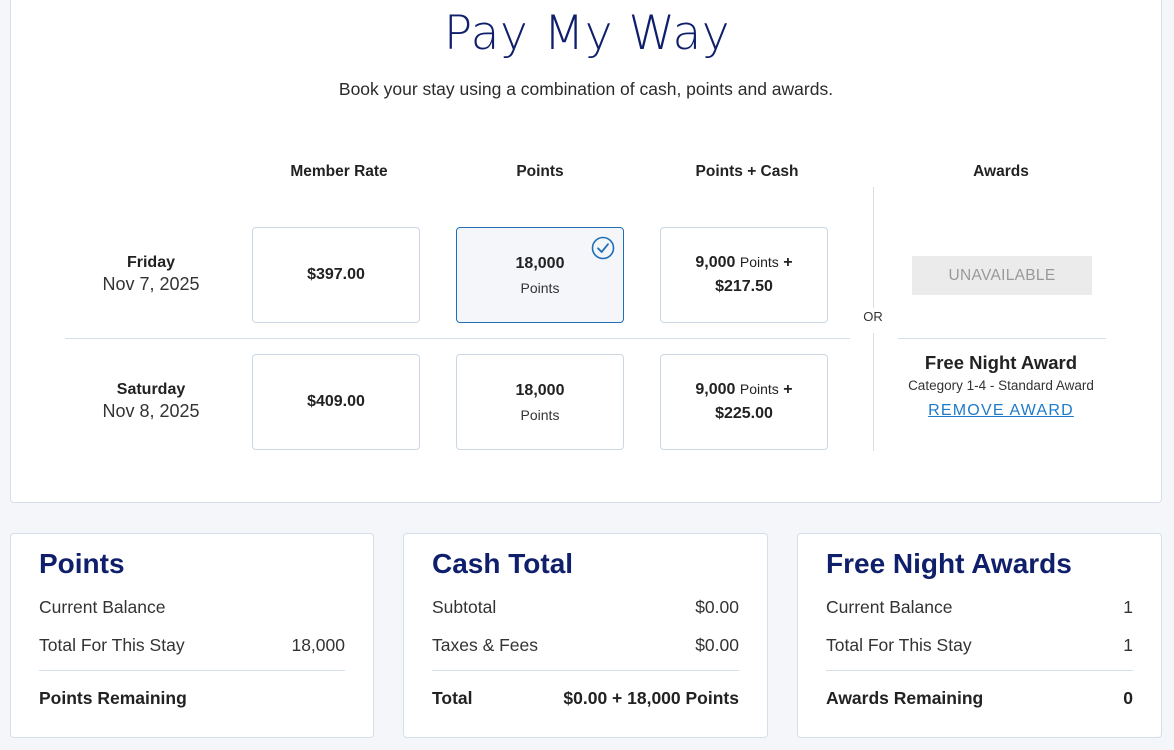 The height and width of the screenshot is (750, 1174). Describe the element at coordinates (192, 607) in the screenshot. I see `summary-row: Current Balance` at that location.